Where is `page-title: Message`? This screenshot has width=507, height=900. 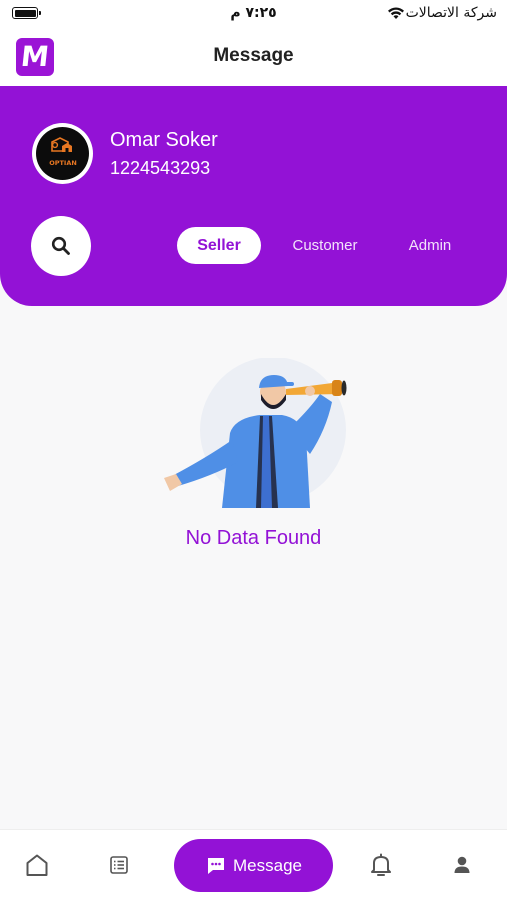
page-title: Message is located at coordinates (253, 55).